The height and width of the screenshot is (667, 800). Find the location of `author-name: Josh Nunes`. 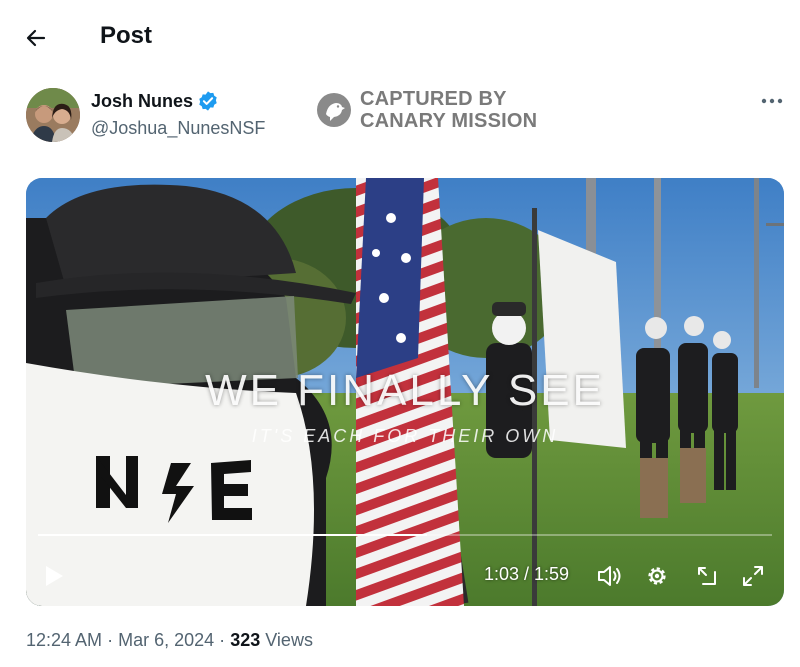

author-name: Josh Nunes is located at coordinates (155, 101).